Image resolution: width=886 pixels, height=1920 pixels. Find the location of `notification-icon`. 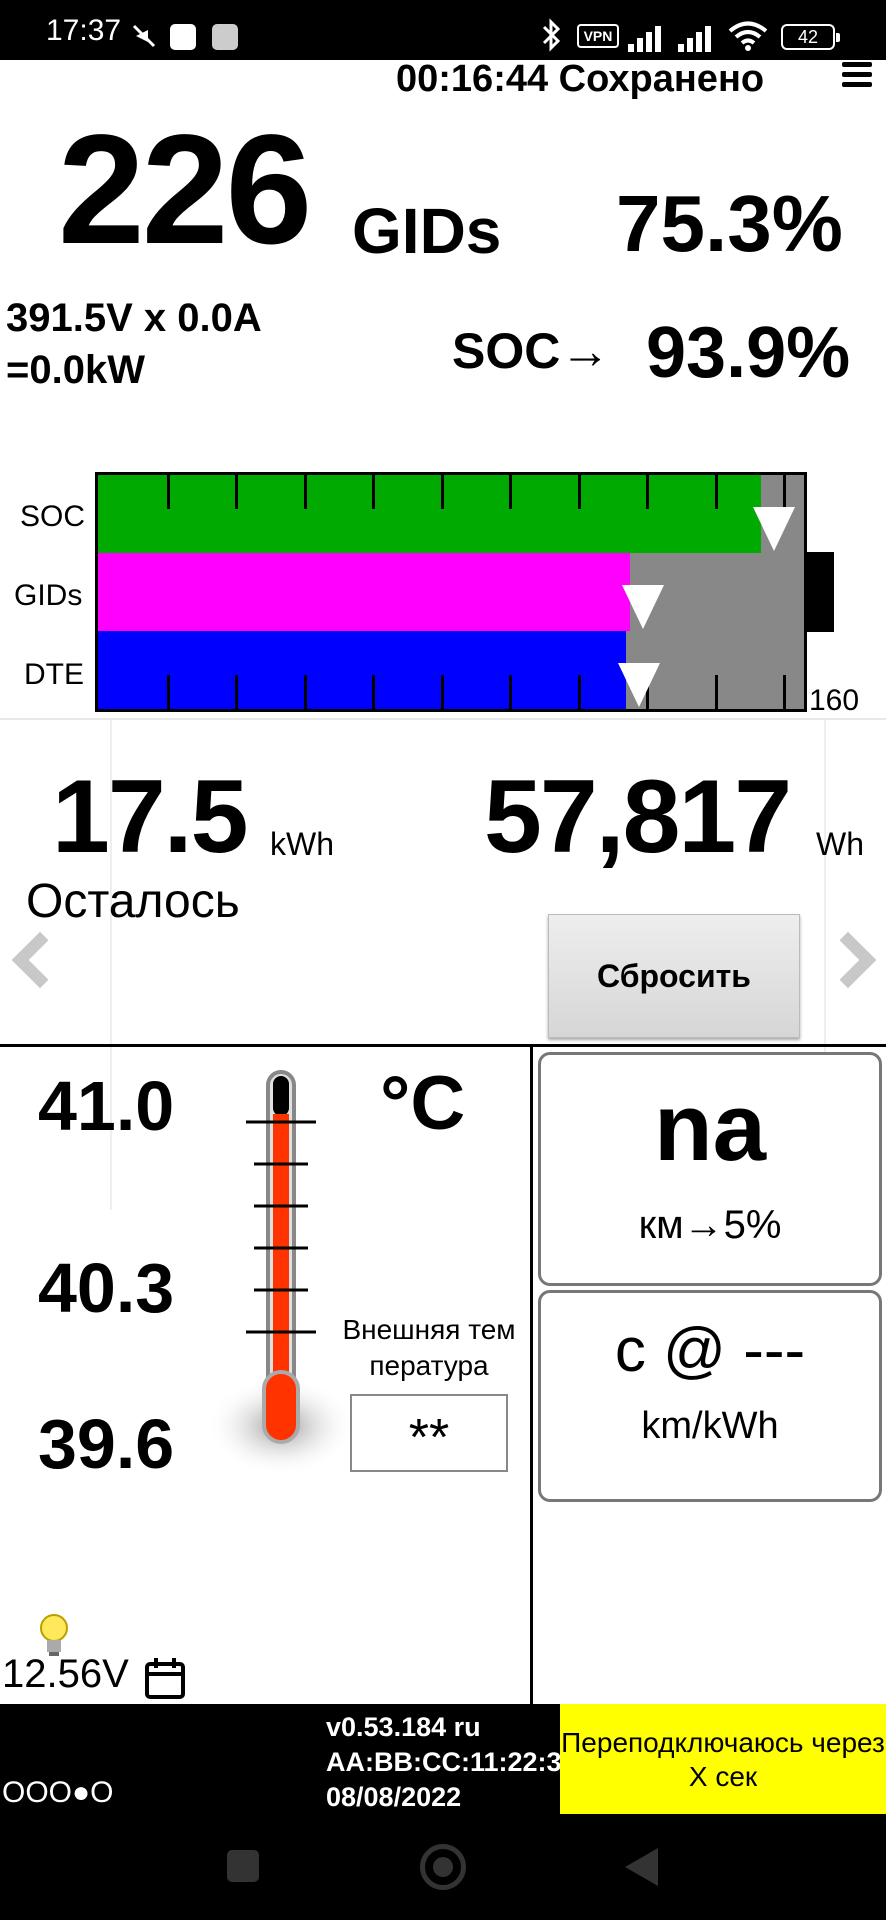

notification-icon is located at coordinates (183, 37).